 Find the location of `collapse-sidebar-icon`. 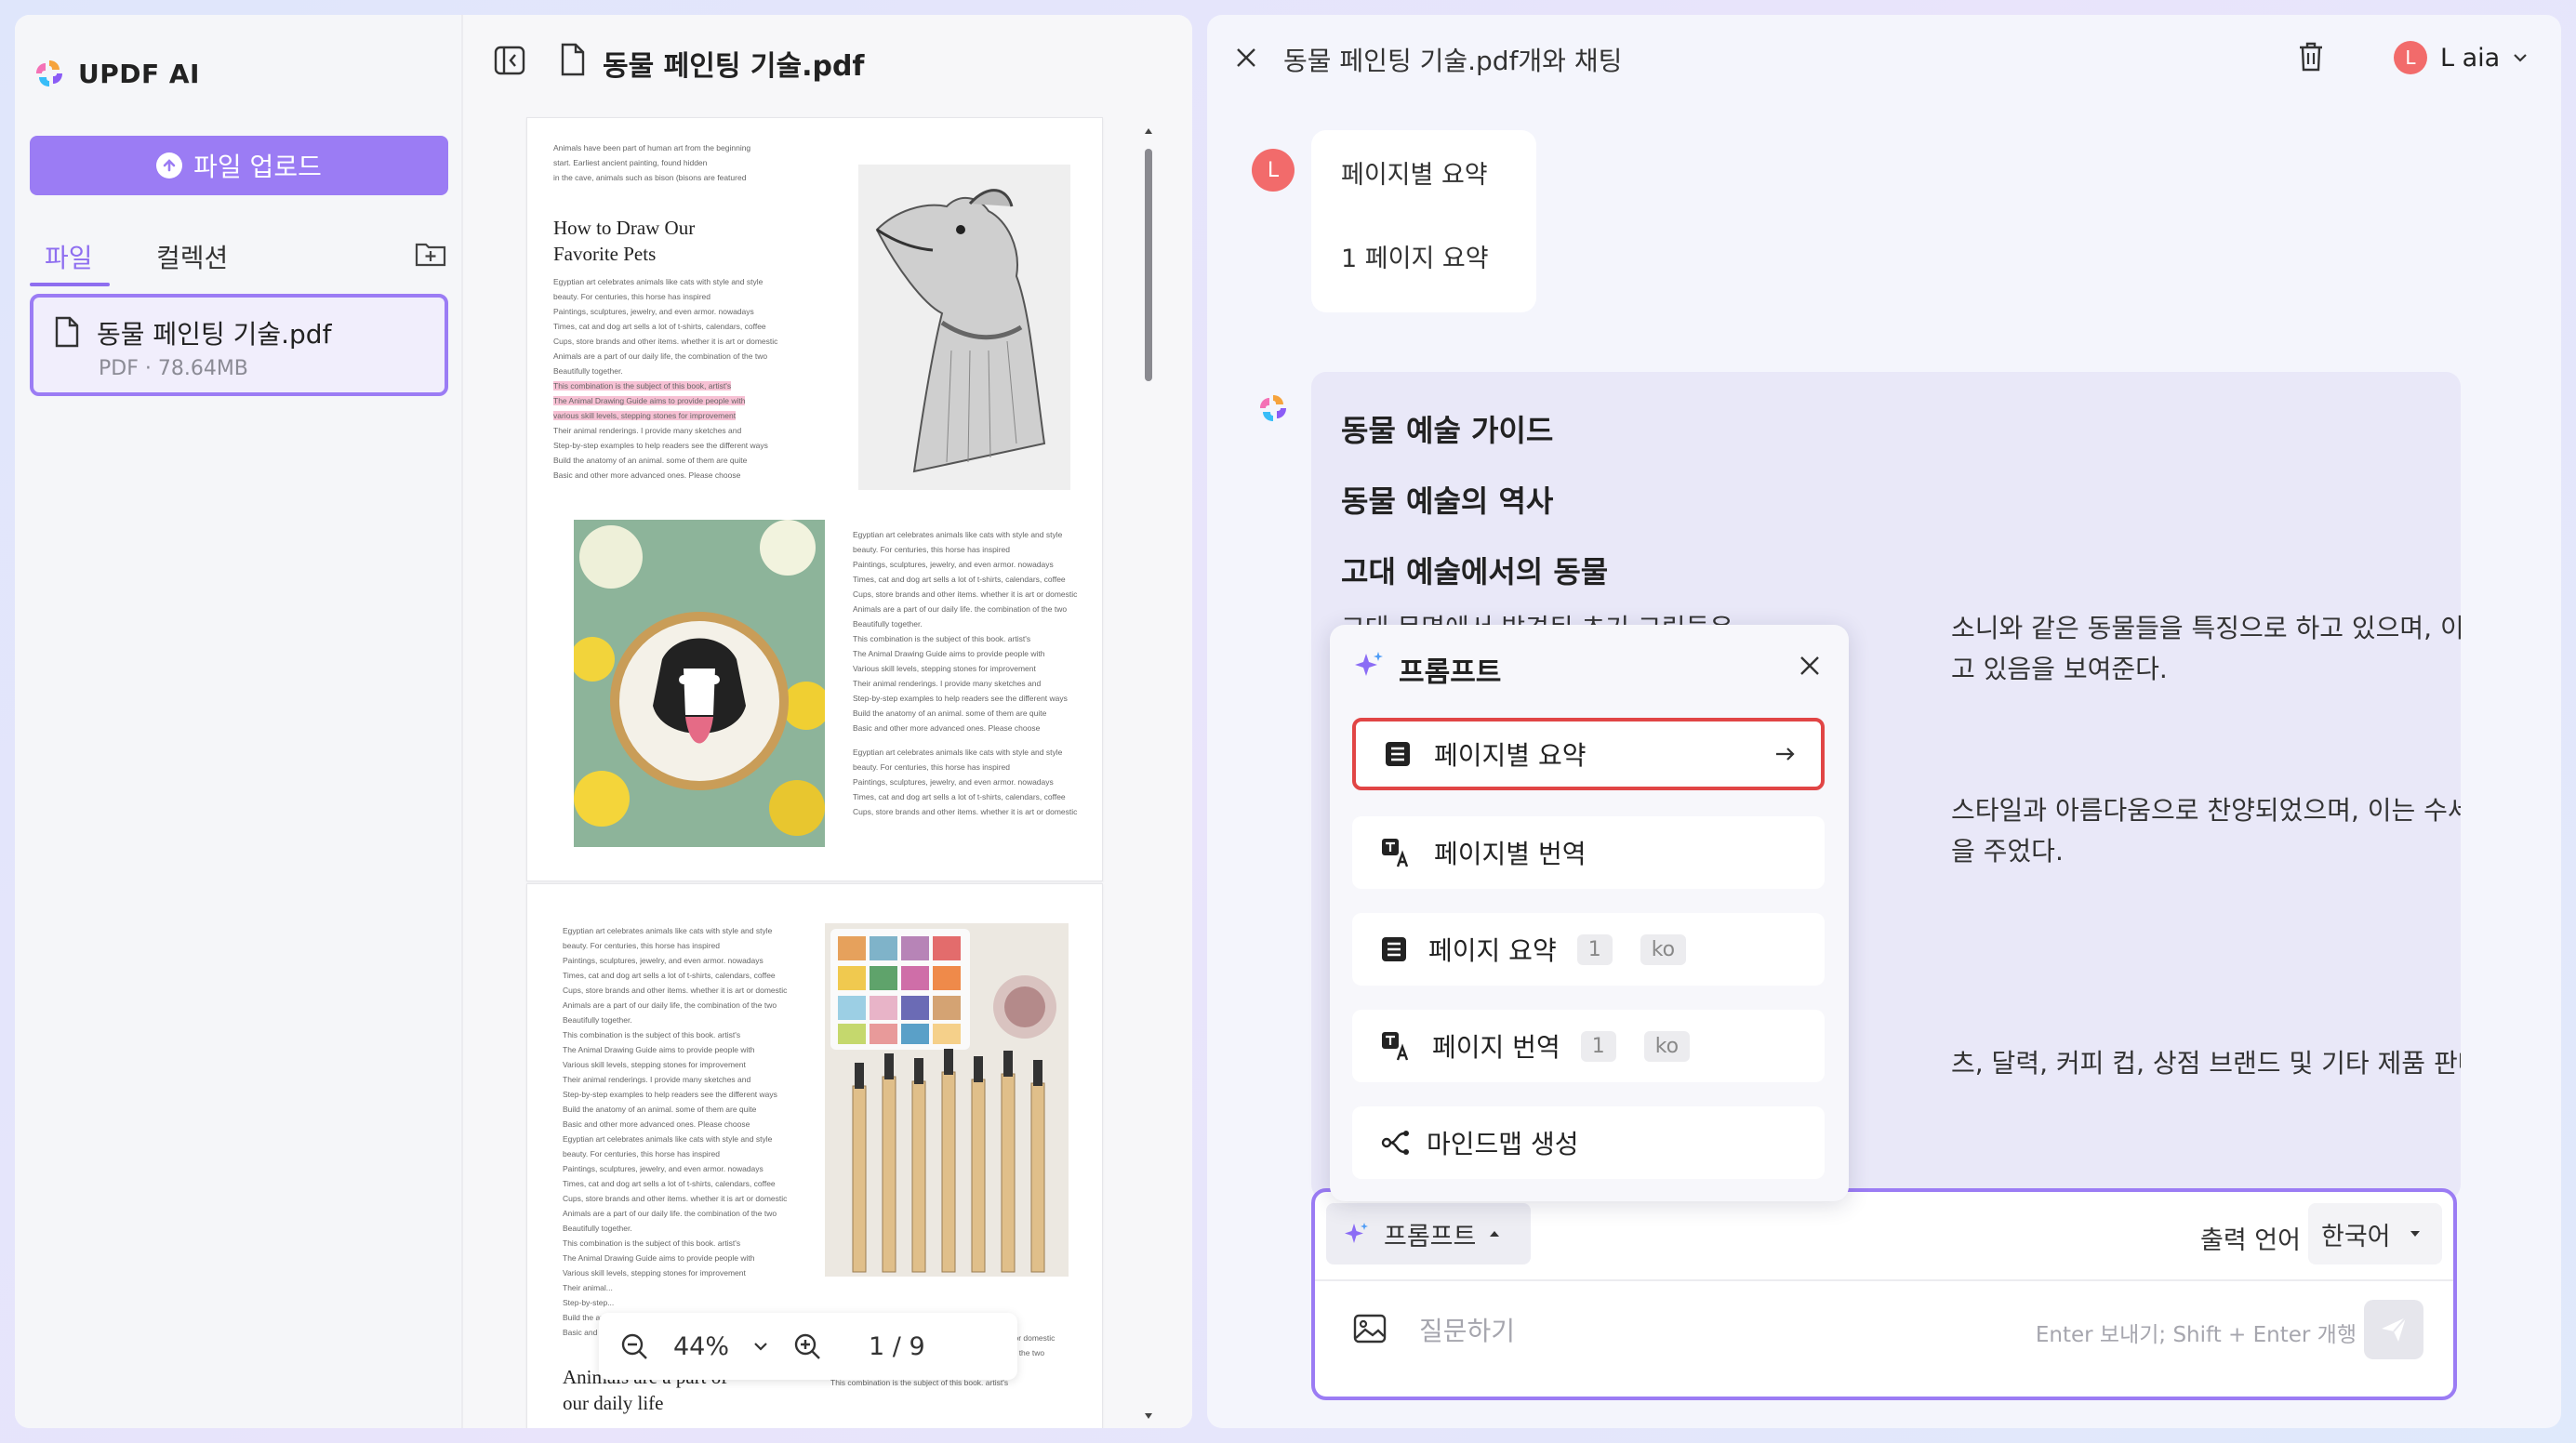

collapse-sidebar-icon is located at coordinates (509, 60).